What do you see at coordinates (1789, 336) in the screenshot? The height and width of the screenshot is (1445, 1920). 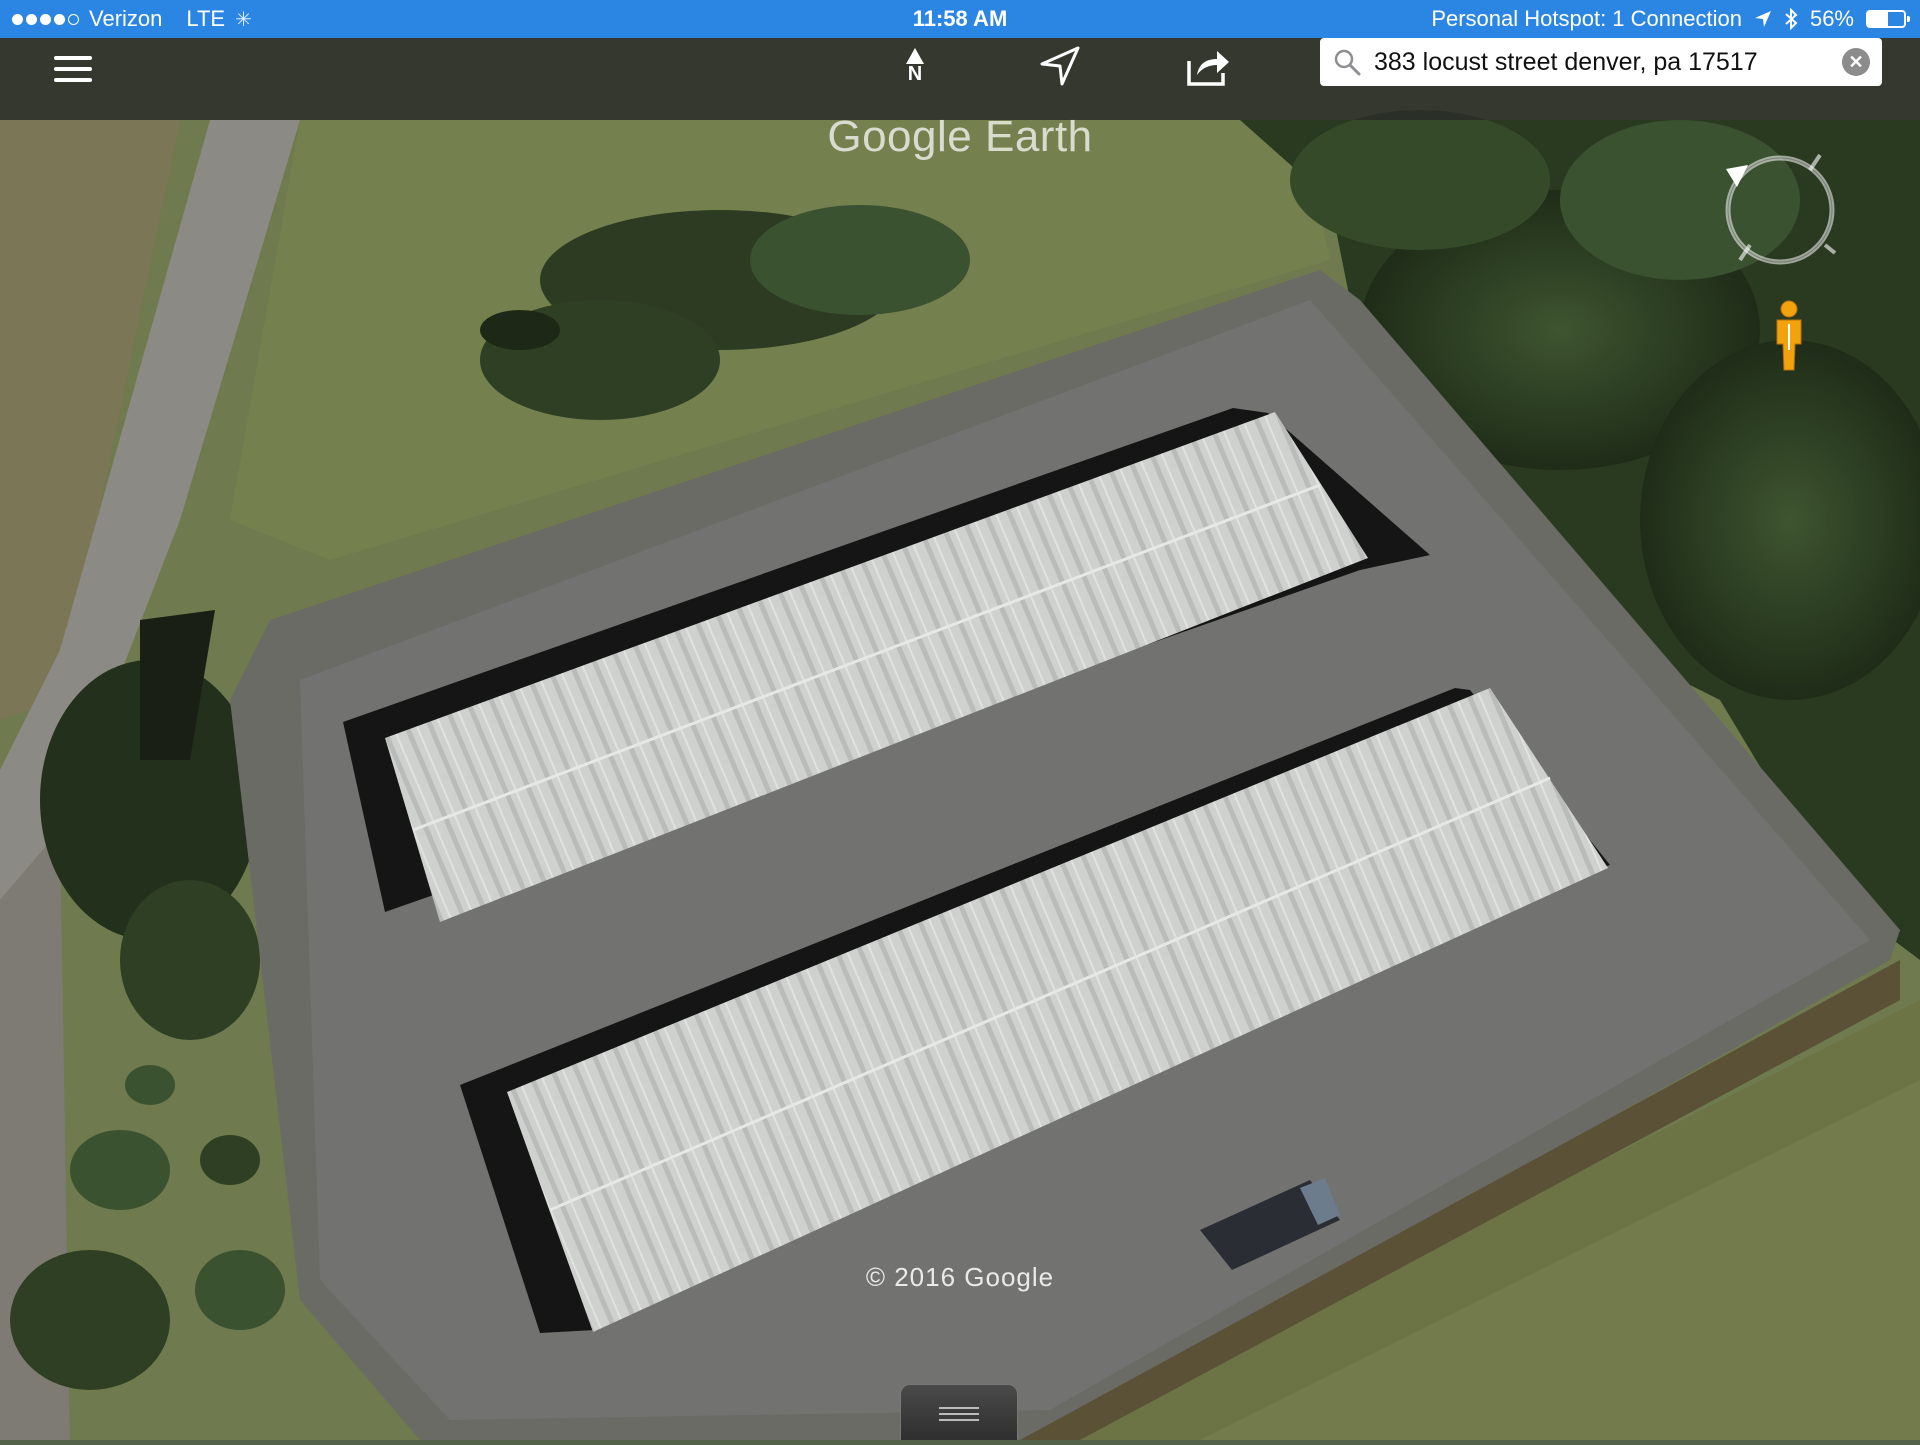 I see `pegman-icon` at bounding box center [1789, 336].